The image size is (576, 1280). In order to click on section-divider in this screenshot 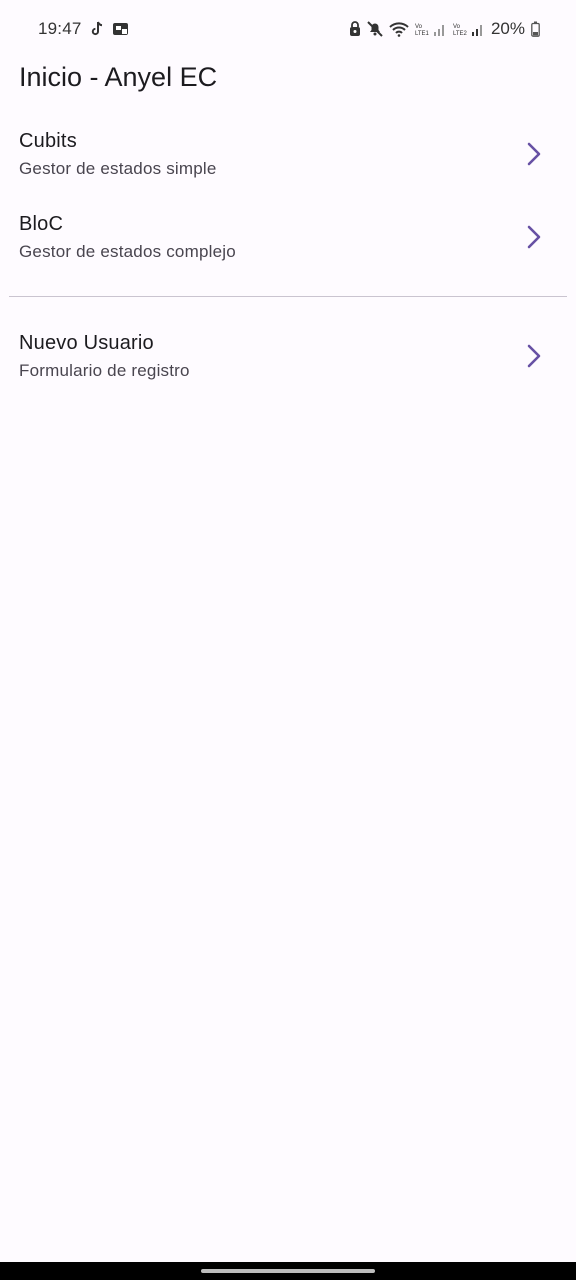, I will do `click(288, 296)`.